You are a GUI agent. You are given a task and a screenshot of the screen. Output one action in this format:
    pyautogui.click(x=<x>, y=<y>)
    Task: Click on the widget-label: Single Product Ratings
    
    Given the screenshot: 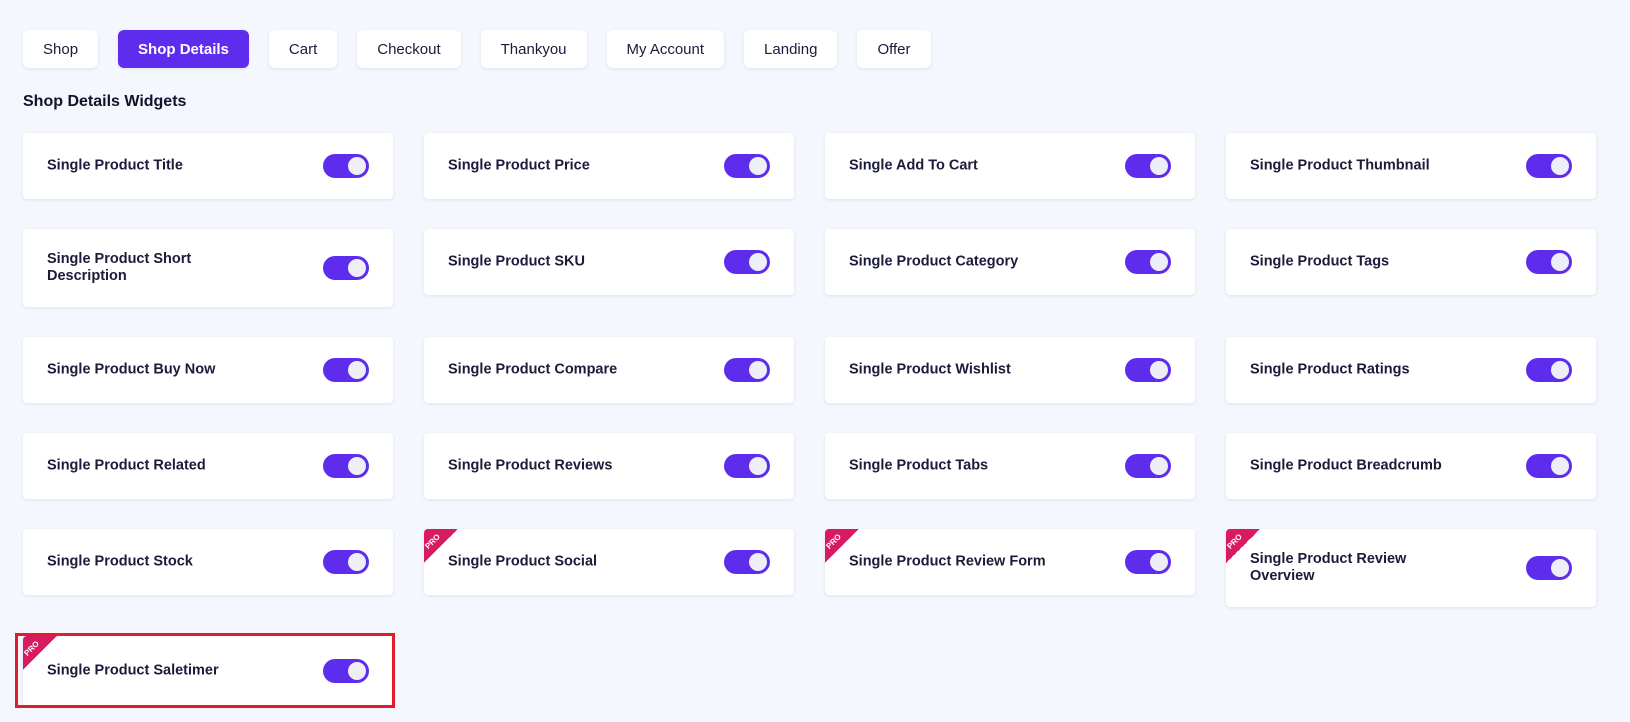 What is the action you would take?
    pyautogui.click(x=1330, y=369)
    